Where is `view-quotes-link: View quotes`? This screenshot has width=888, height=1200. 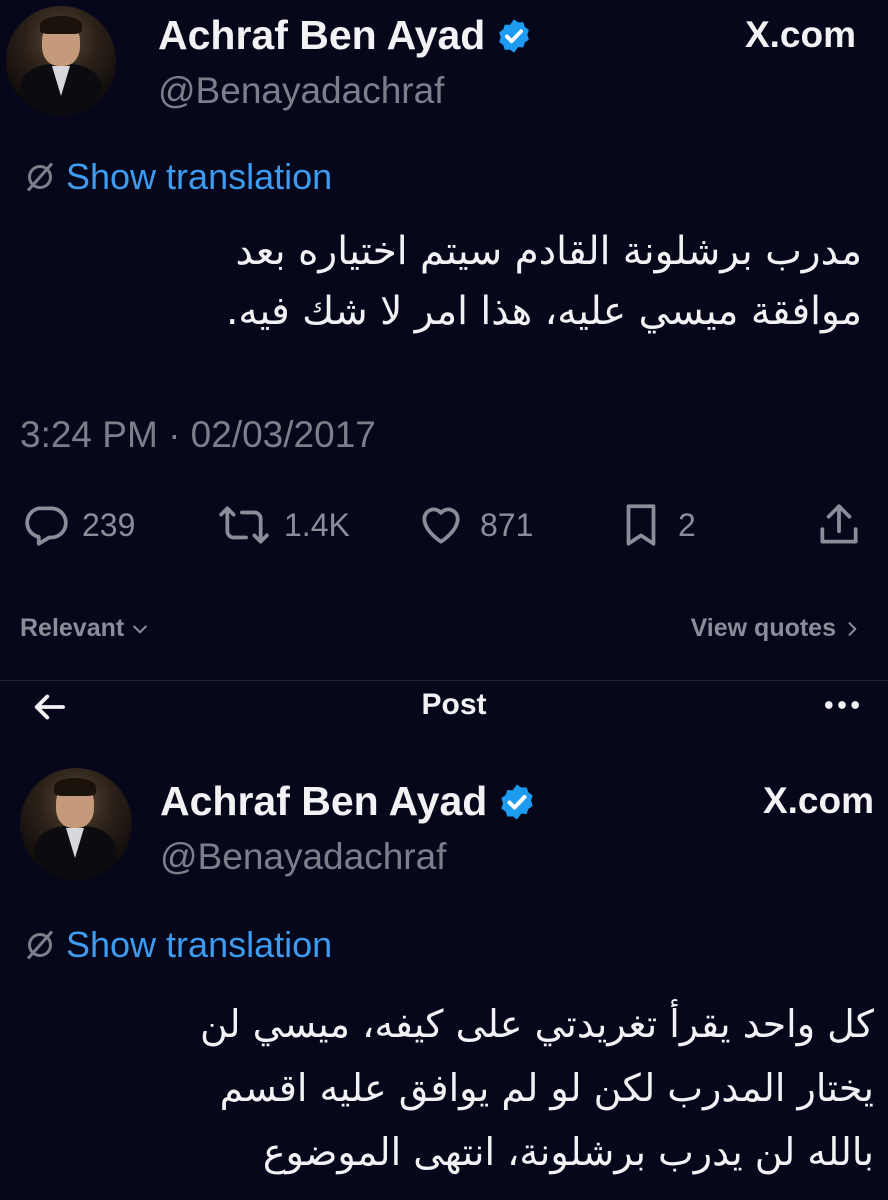
view-quotes-link: View quotes is located at coordinates (776, 628).